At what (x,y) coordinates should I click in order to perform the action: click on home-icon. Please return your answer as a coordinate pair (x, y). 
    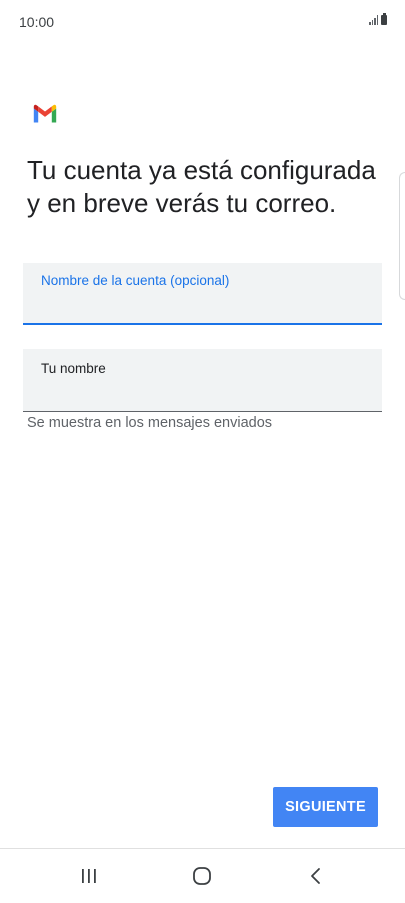
    Looking at the image, I should click on (202, 876).